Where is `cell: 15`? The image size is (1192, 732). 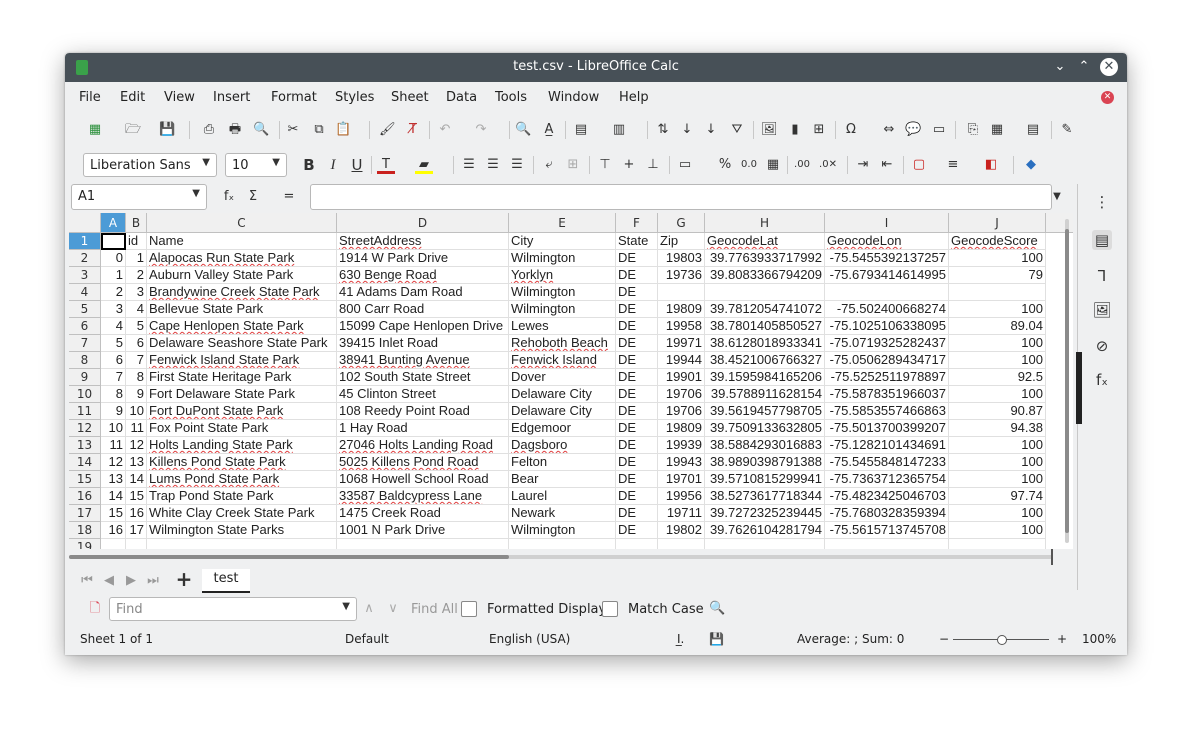 cell: 15 is located at coordinates (136, 496).